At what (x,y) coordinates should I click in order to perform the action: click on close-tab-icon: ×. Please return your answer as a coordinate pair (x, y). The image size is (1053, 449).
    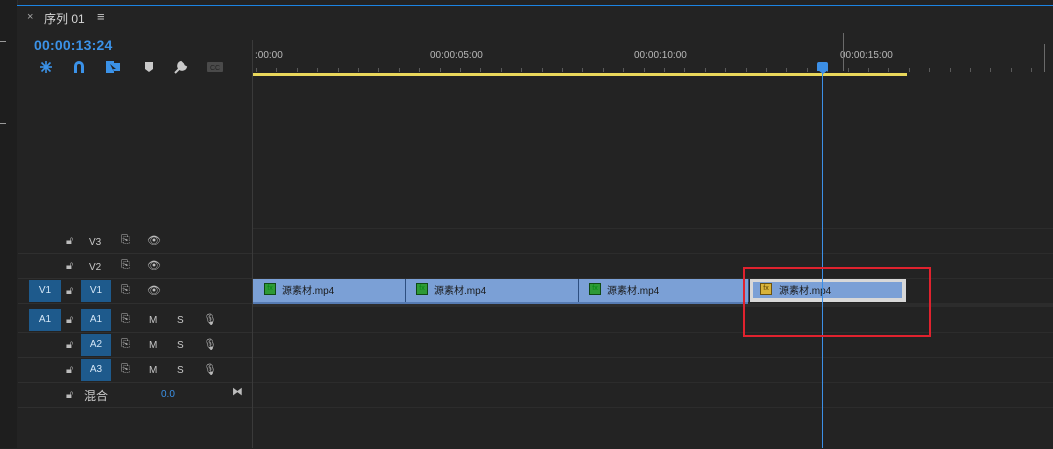
    Looking at the image, I should click on (30, 17).